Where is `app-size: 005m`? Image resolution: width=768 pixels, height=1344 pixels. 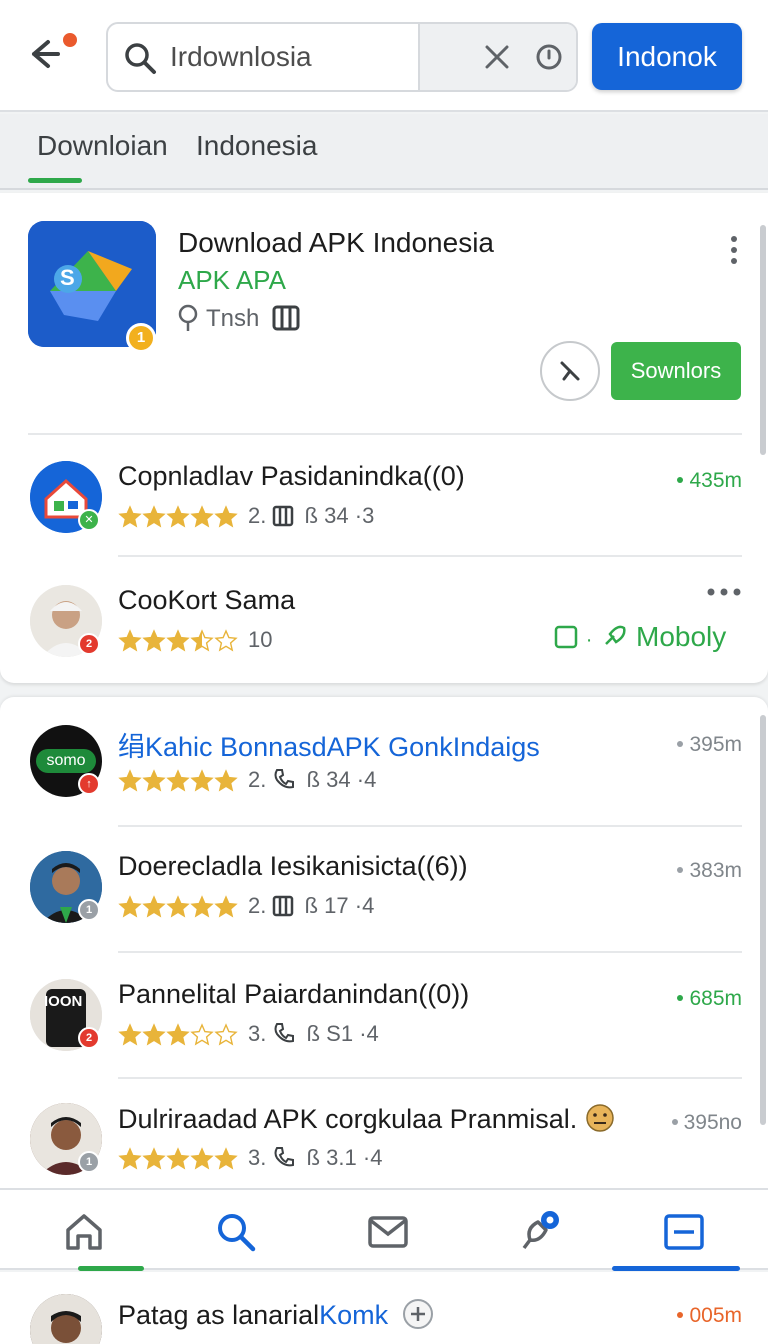 app-size: 005m is located at coordinates (709, 1316).